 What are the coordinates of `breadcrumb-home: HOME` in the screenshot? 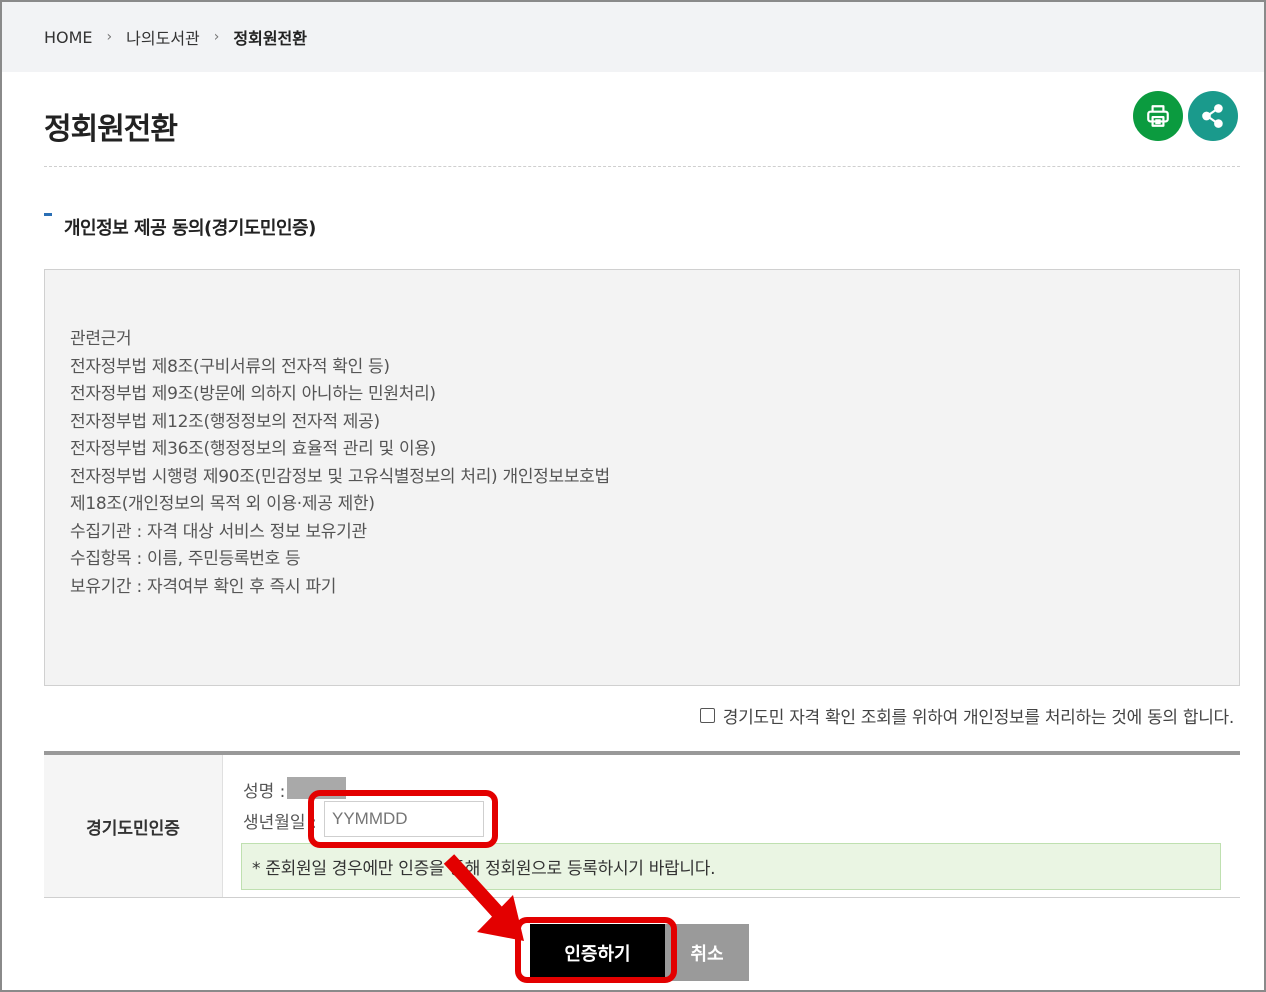 It's located at (68, 37).